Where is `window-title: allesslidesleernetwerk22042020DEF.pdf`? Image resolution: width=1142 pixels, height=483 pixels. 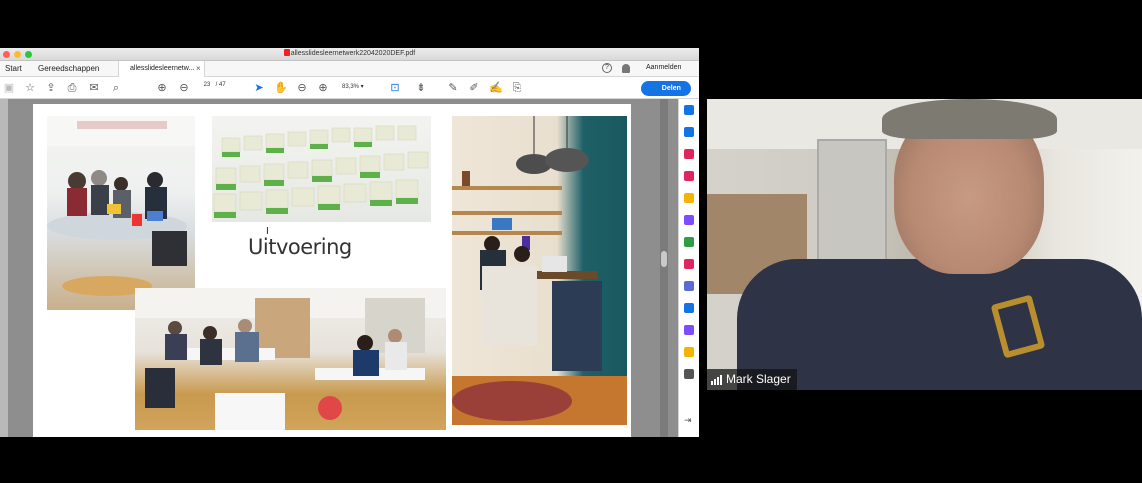
window-title: allesslidesleernetwerk22042020DEF.pdf is located at coordinates (349, 53).